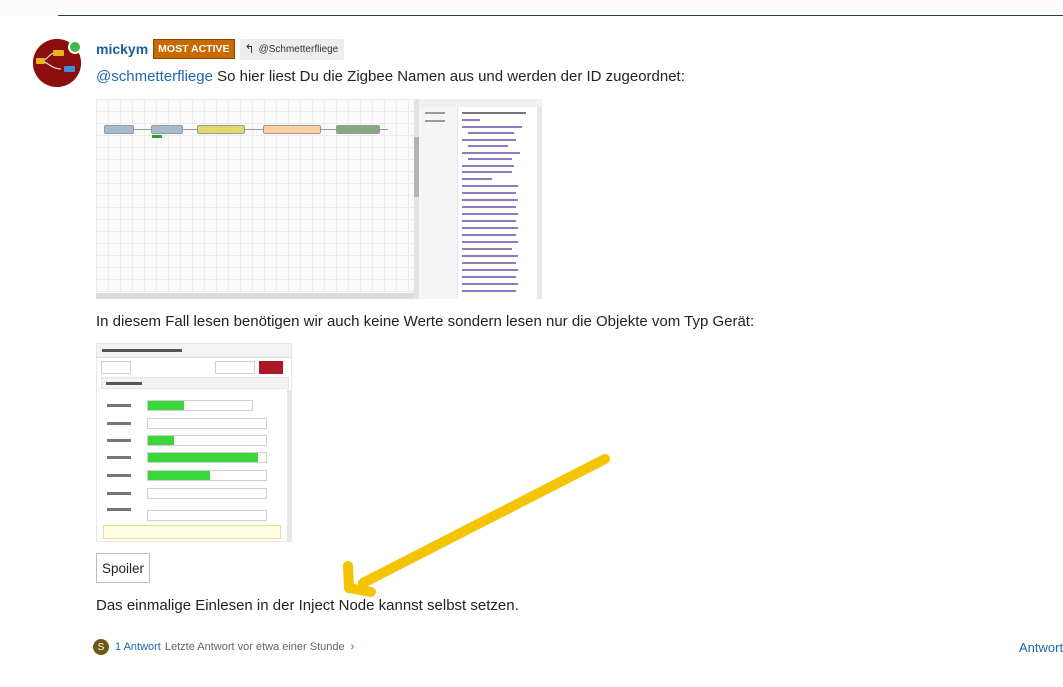 The image size is (1063, 687). Describe the element at coordinates (101, 647) in the screenshot. I see `replier-avatar: S` at that location.